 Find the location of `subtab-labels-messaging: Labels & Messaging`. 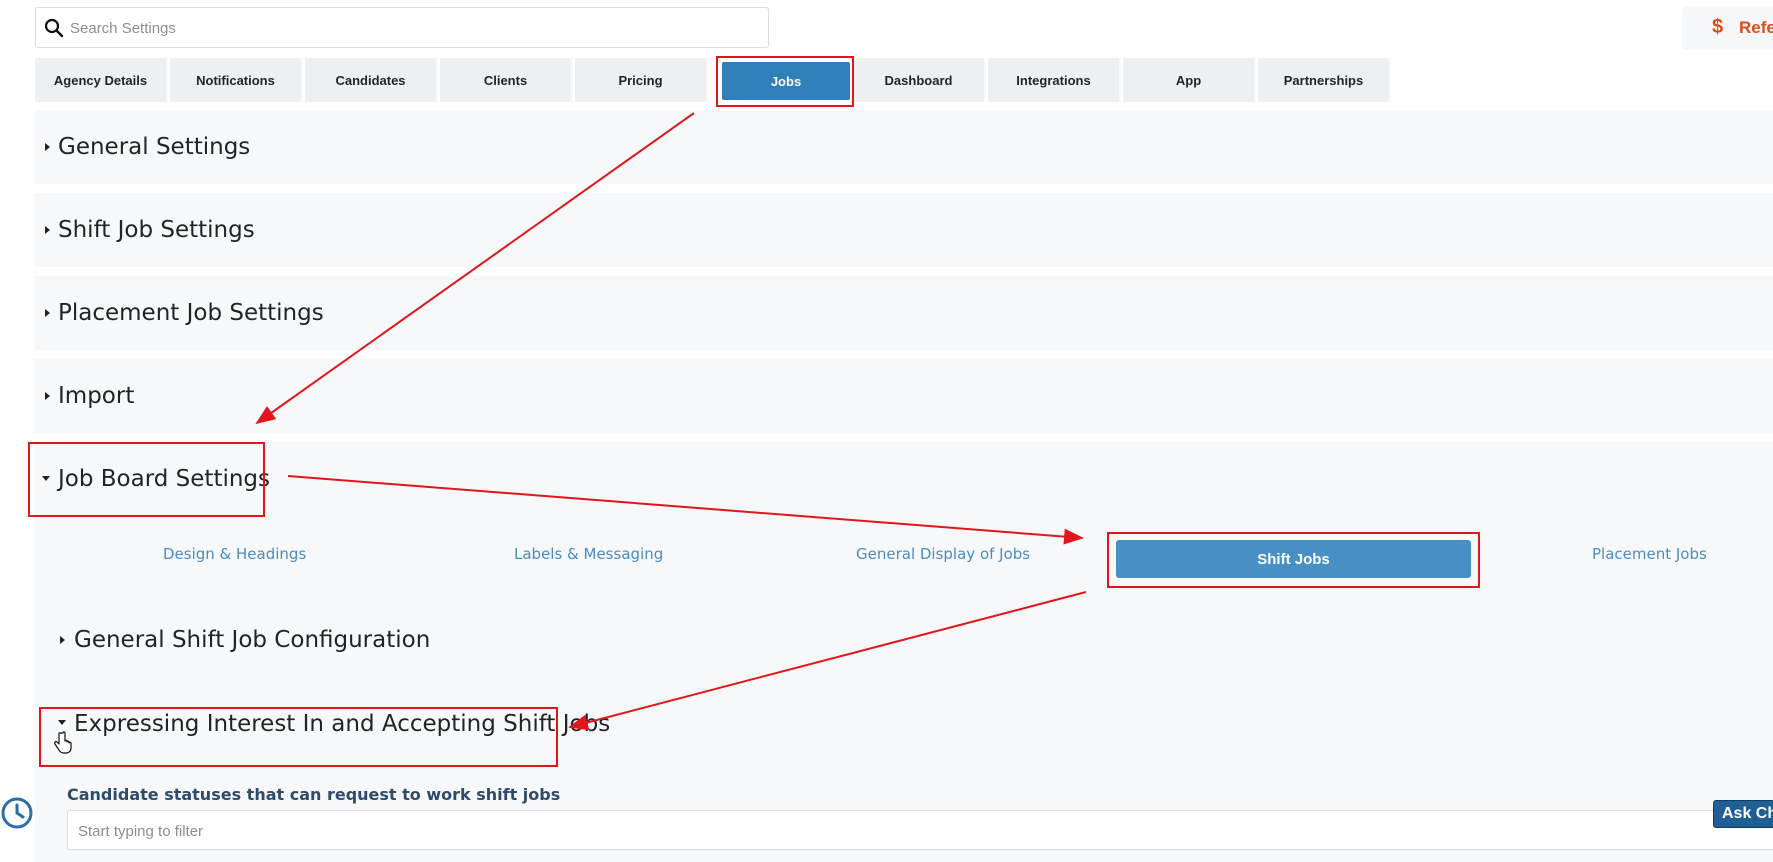

subtab-labels-messaging: Labels & Messaging is located at coordinates (588, 554).